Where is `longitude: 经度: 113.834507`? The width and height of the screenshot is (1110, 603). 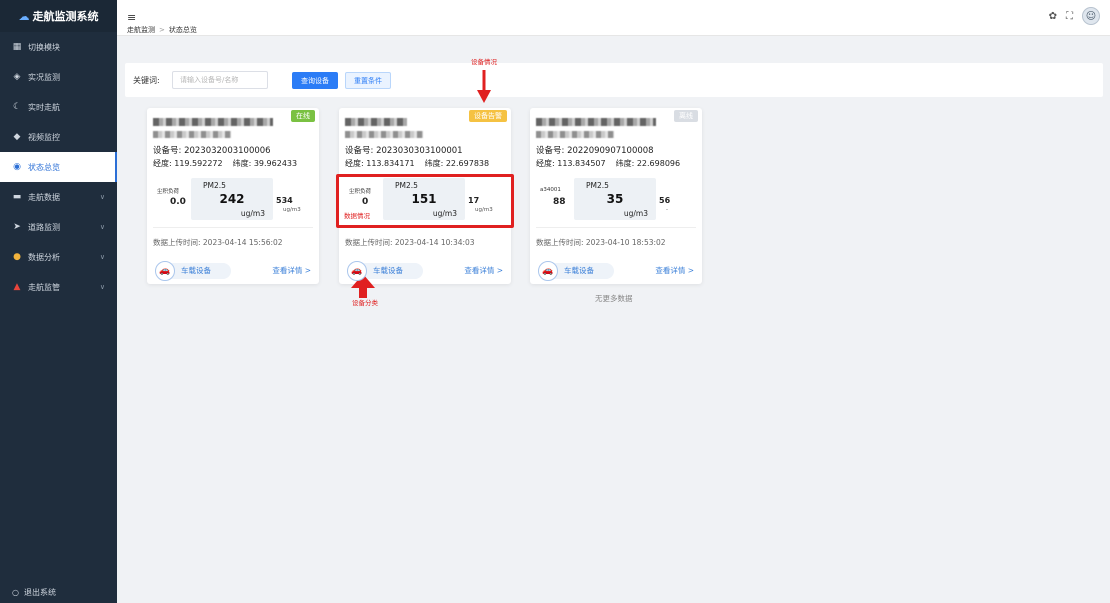
longitude: 经度: 113.834507 is located at coordinates (571, 163).